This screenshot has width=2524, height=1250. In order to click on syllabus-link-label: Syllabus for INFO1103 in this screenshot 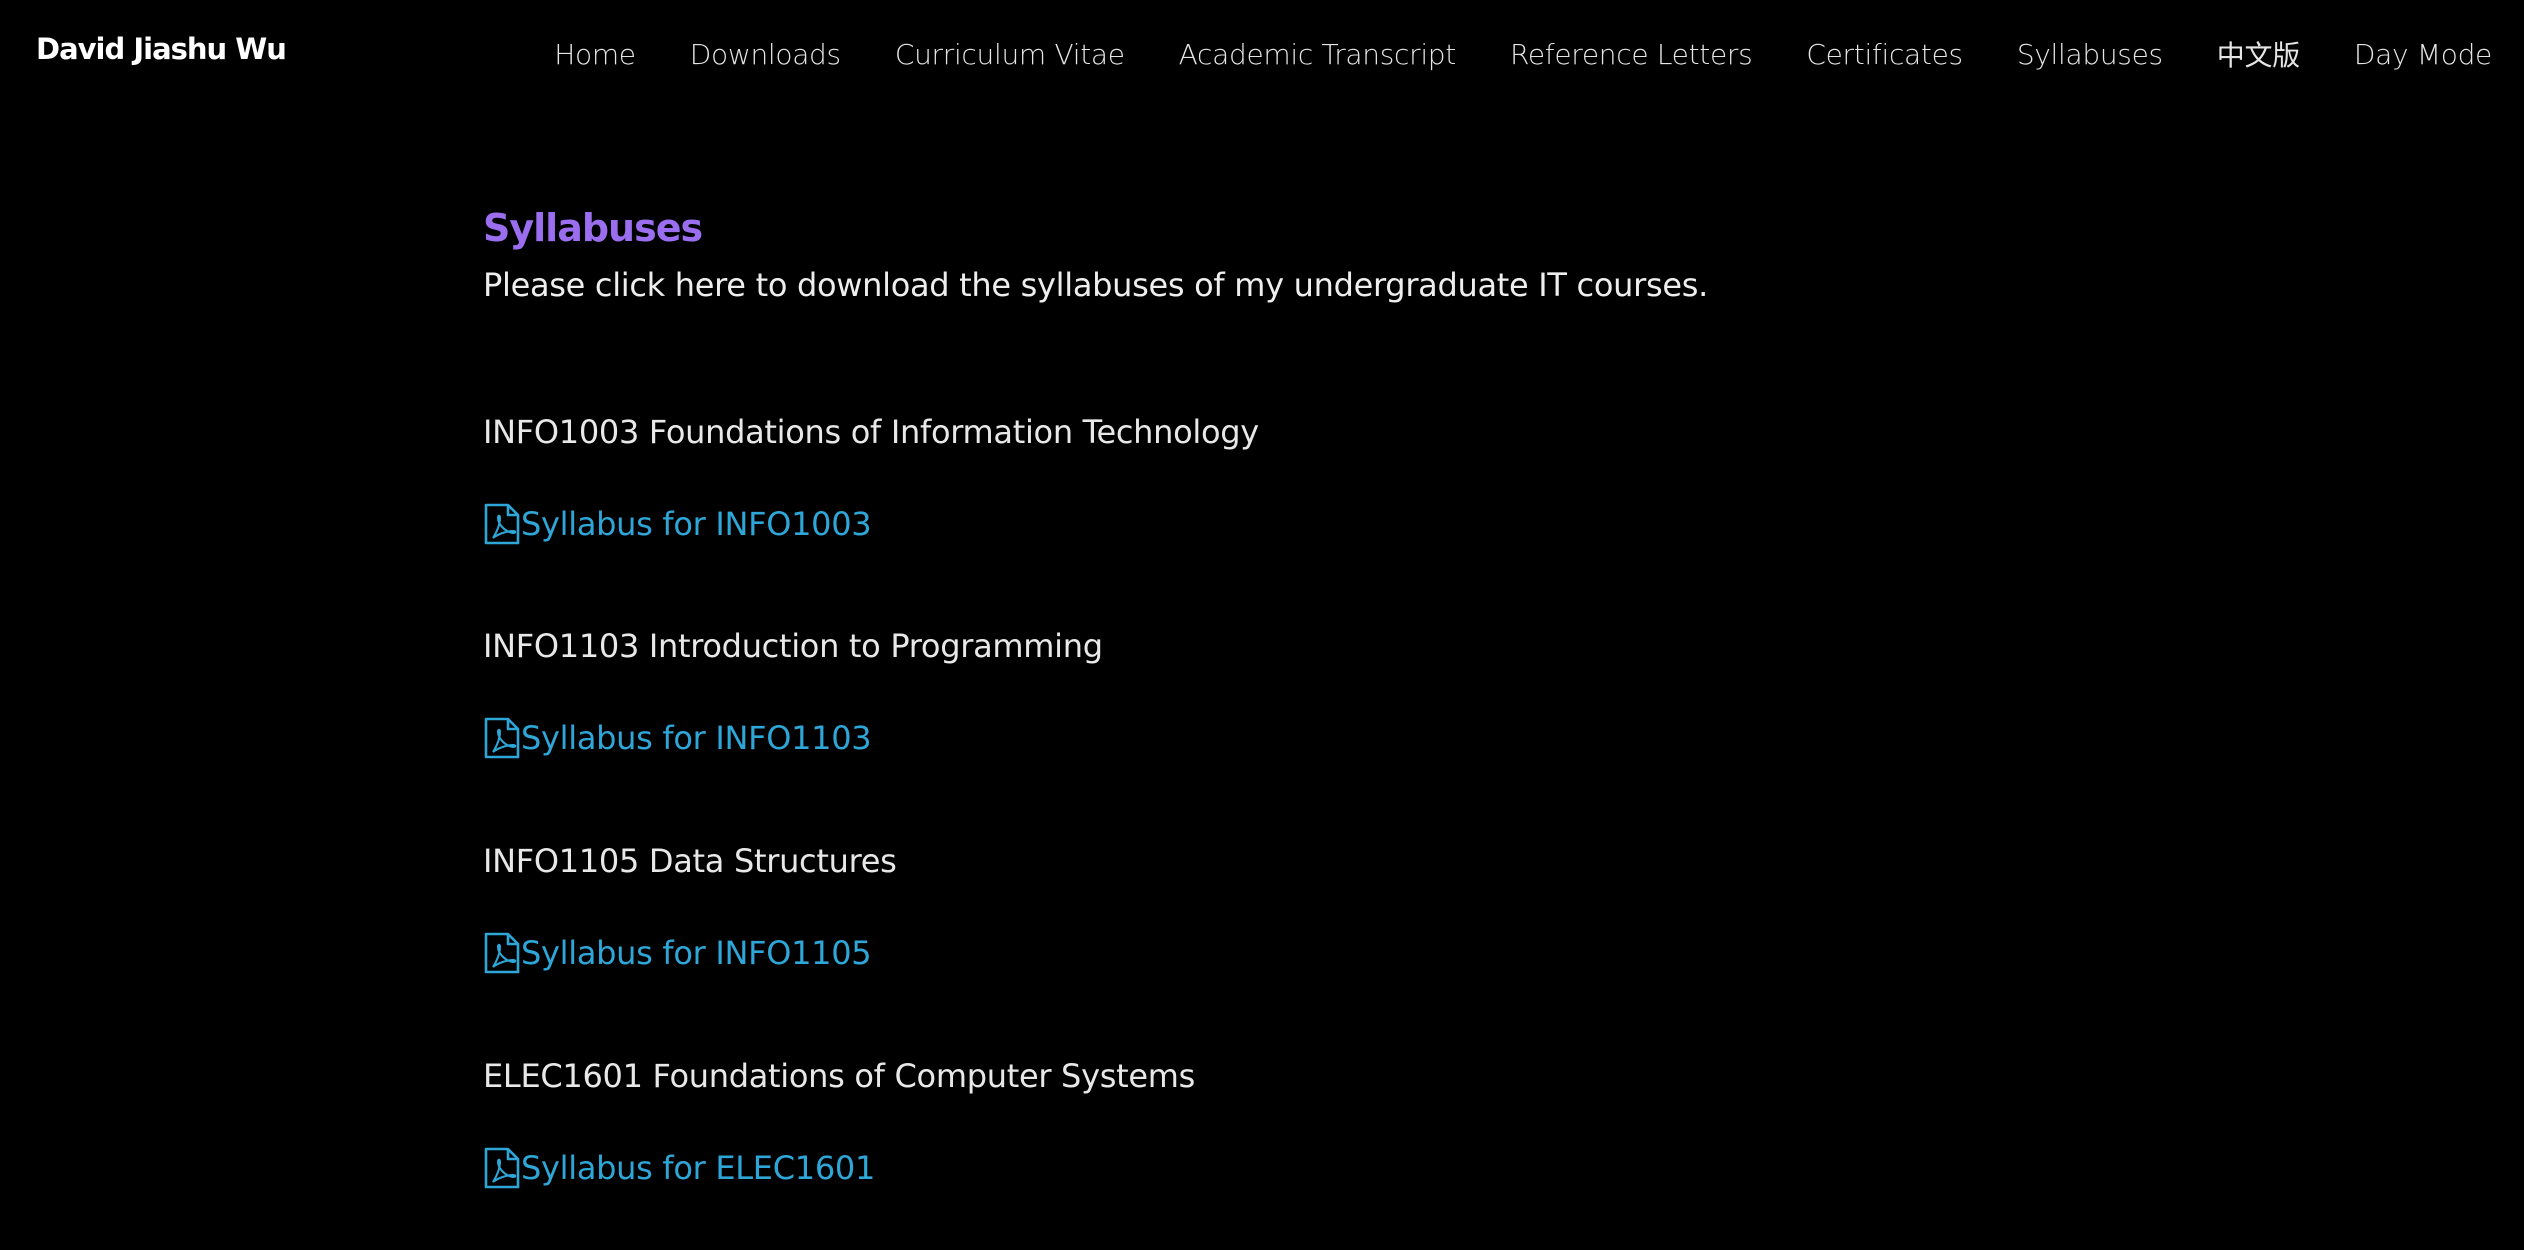, I will do `click(696, 738)`.